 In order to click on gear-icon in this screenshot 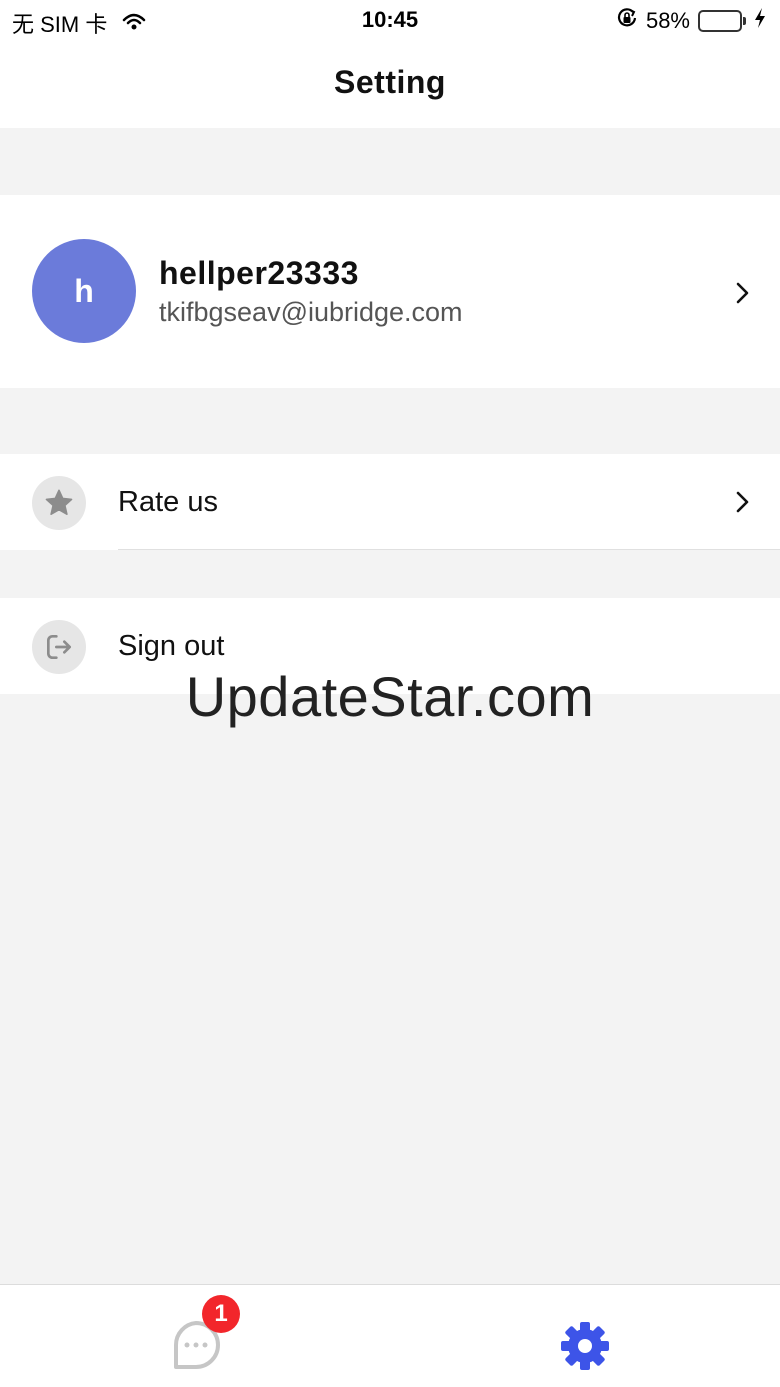, I will do `click(585, 1346)`.